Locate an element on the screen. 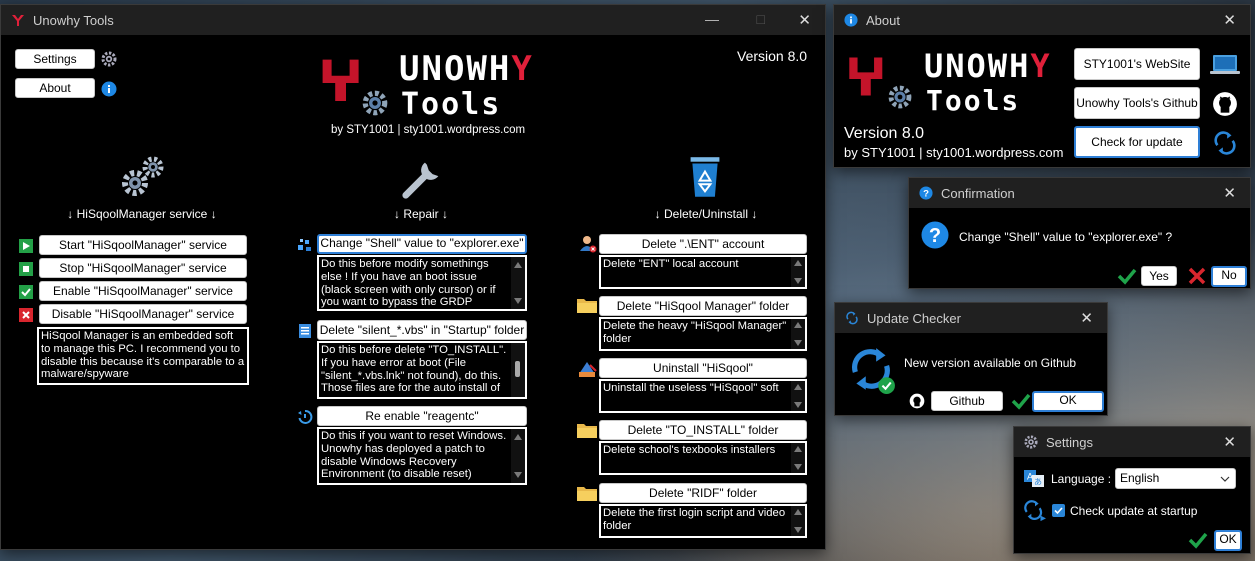 Image resolution: width=1255 pixels, height=561 pixels. cross-icon is located at coordinates (26, 315).